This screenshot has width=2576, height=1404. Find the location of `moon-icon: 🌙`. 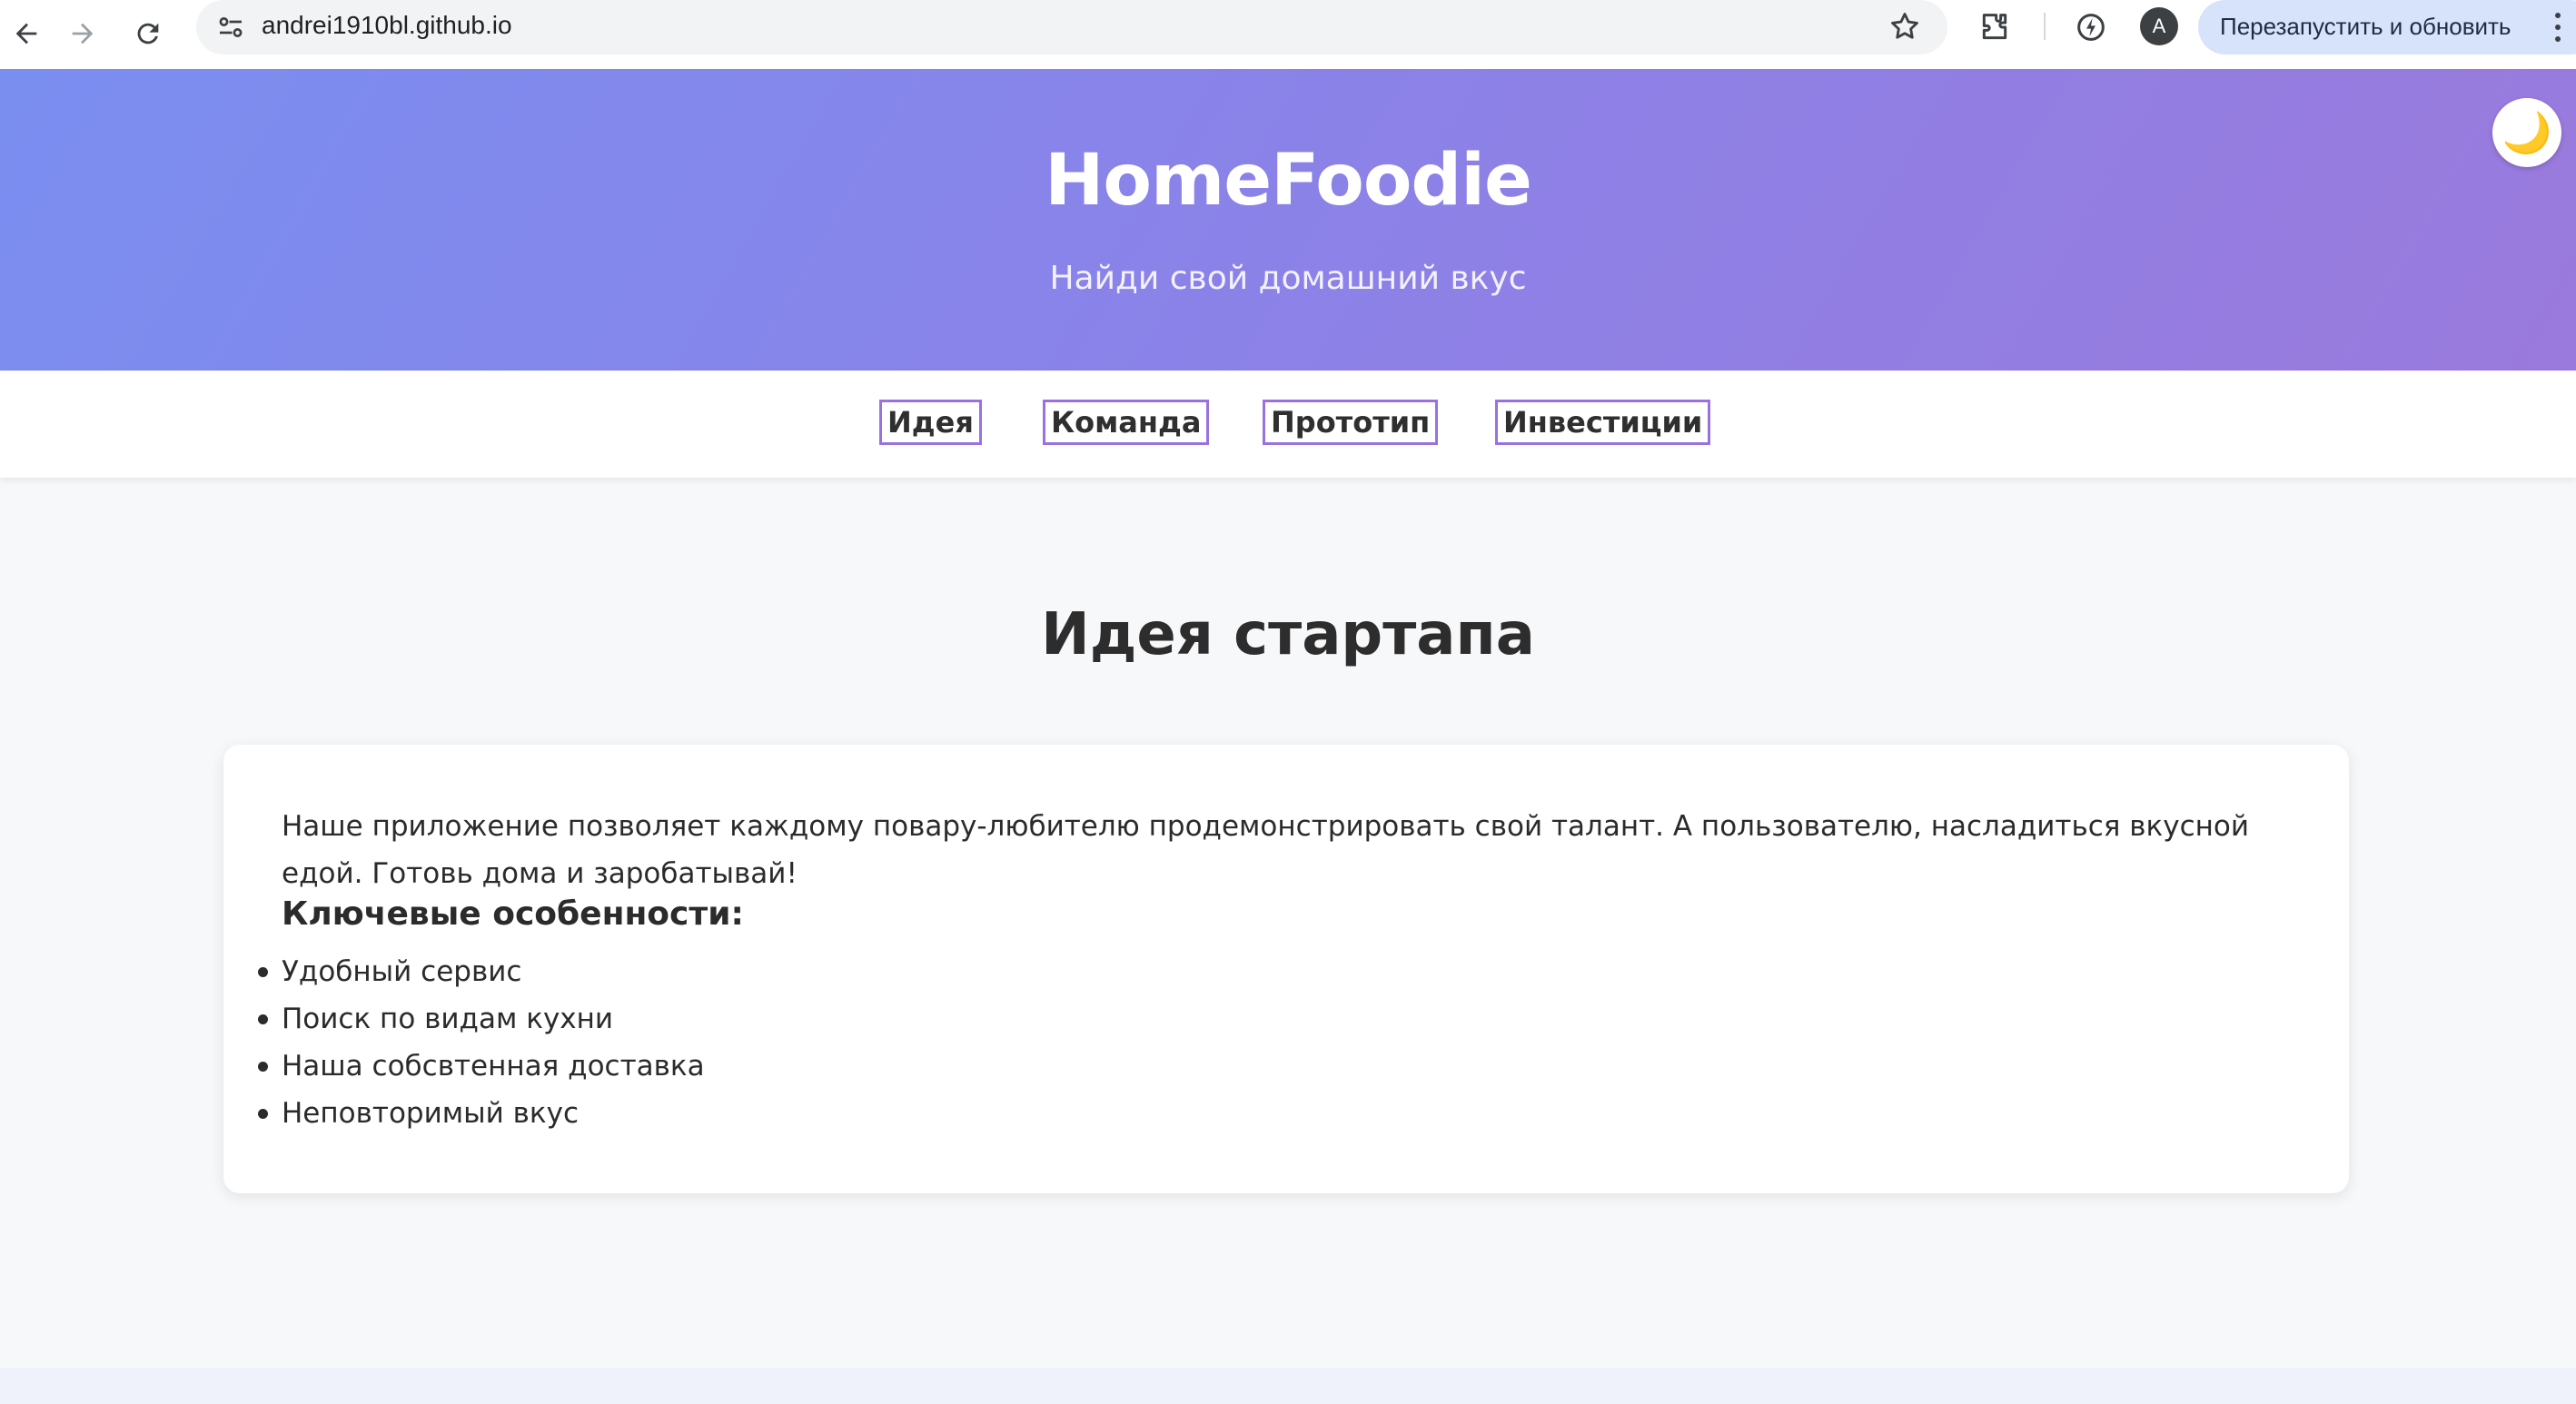

moon-icon: 🌙 is located at coordinates (2527, 133).